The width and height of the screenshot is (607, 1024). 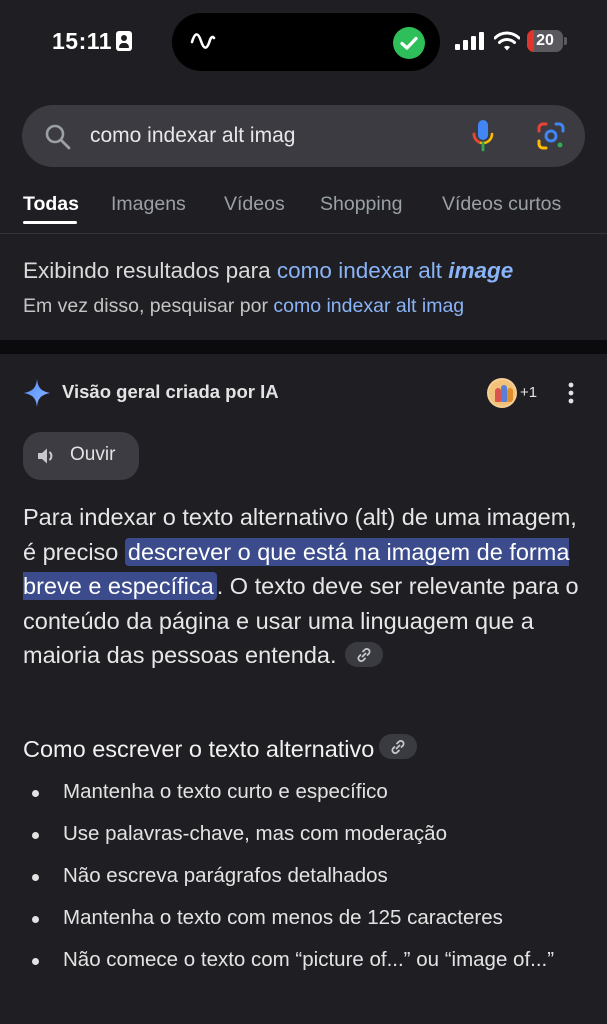 I want to click on battery-level: 20, so click(x=545, y=40).